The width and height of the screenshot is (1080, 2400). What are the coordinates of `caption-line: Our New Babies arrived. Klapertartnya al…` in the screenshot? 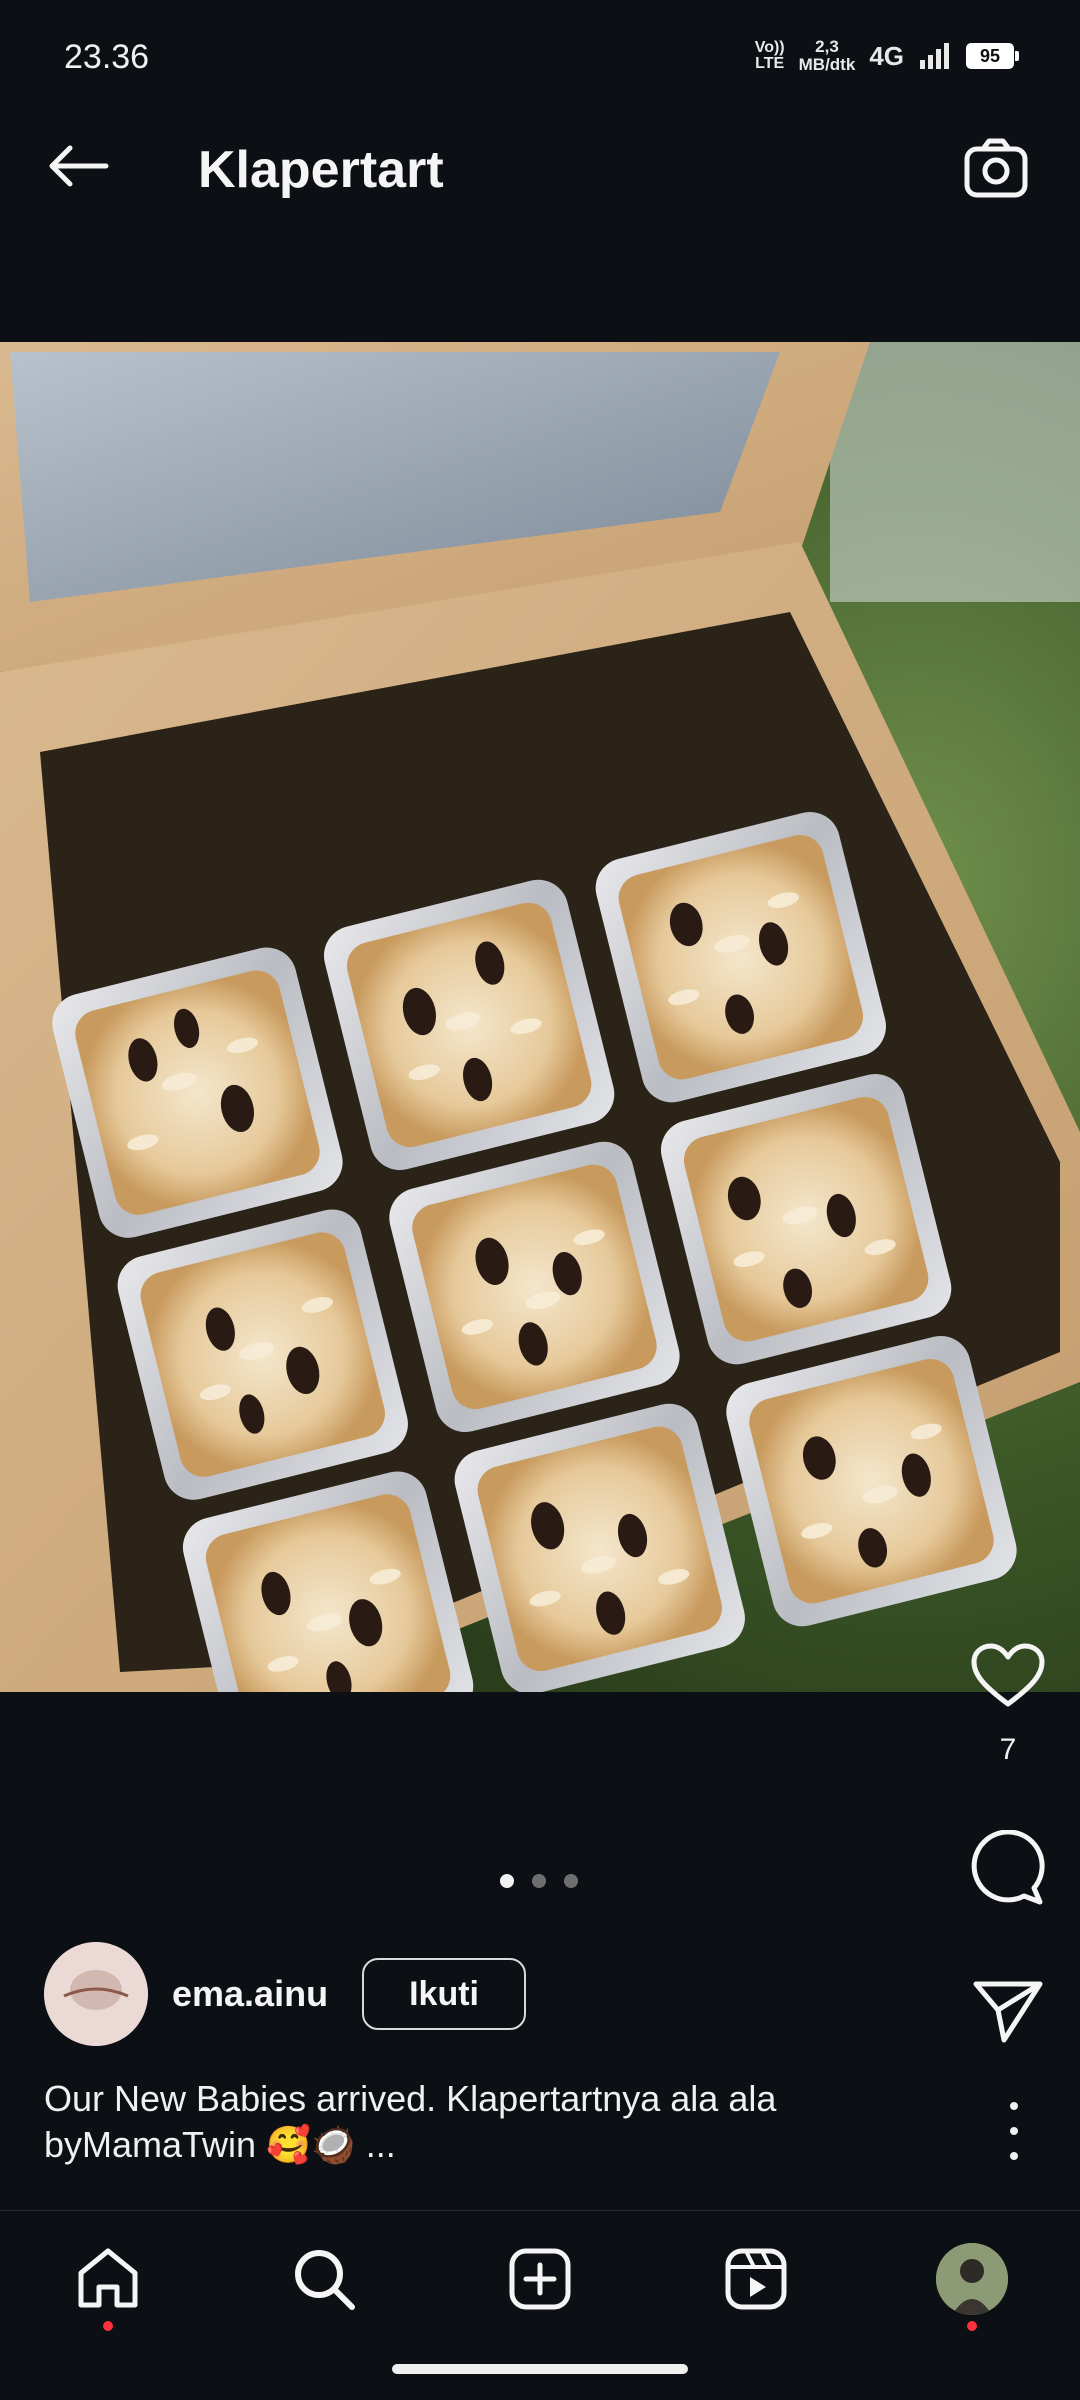 It's located at (410, 2098).